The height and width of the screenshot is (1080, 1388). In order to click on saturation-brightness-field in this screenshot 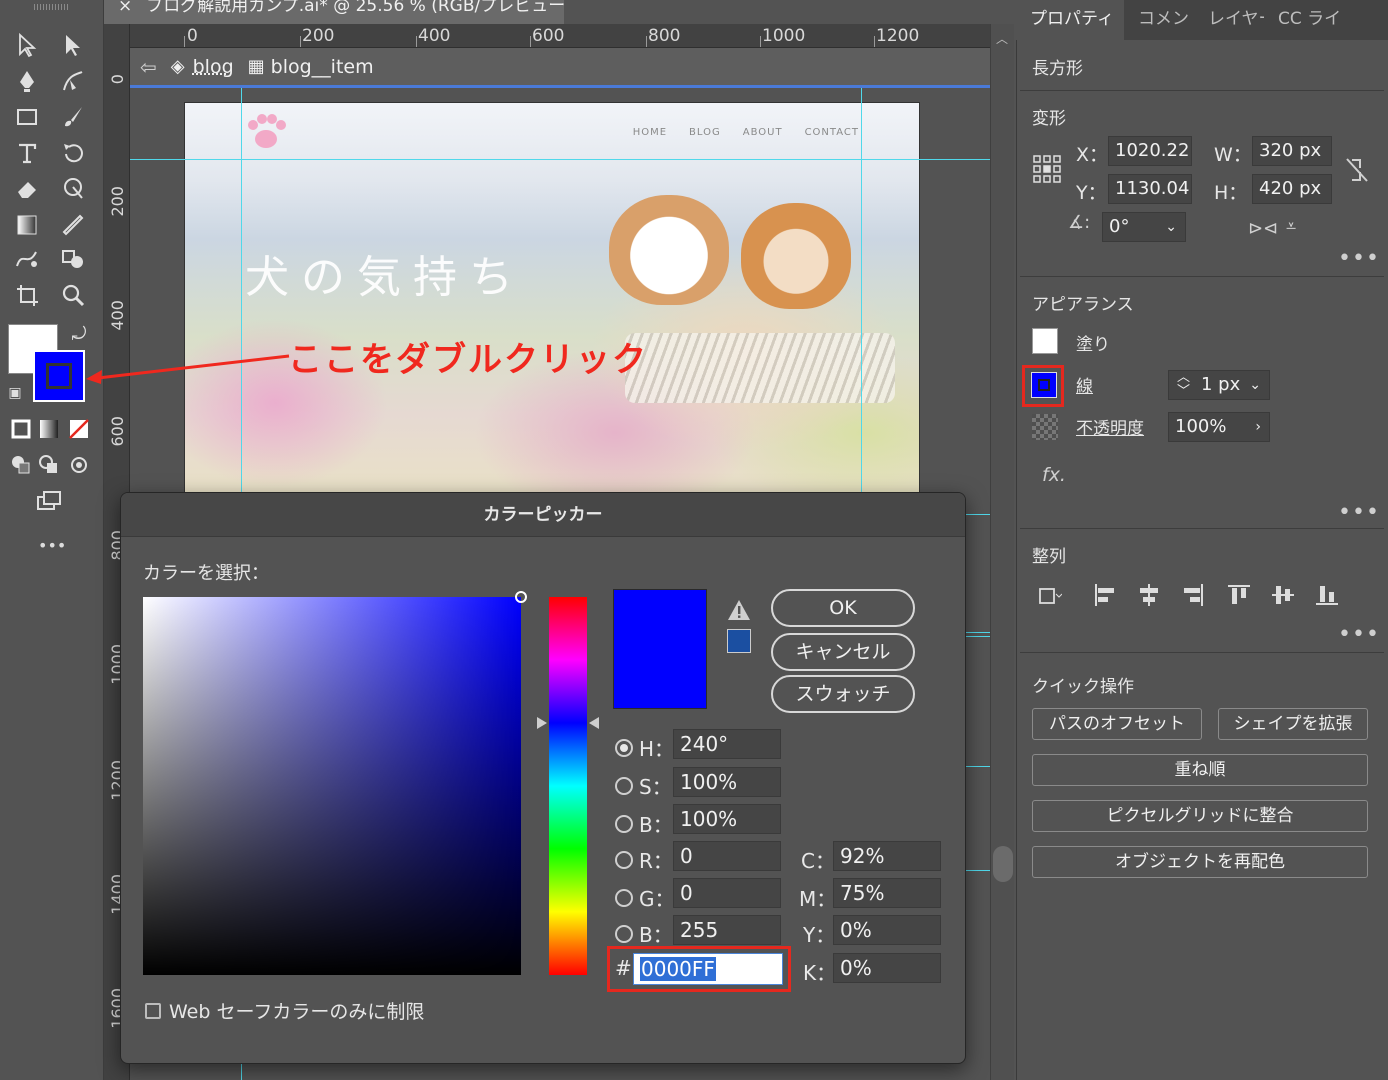, I will do `click(335, 783)`.